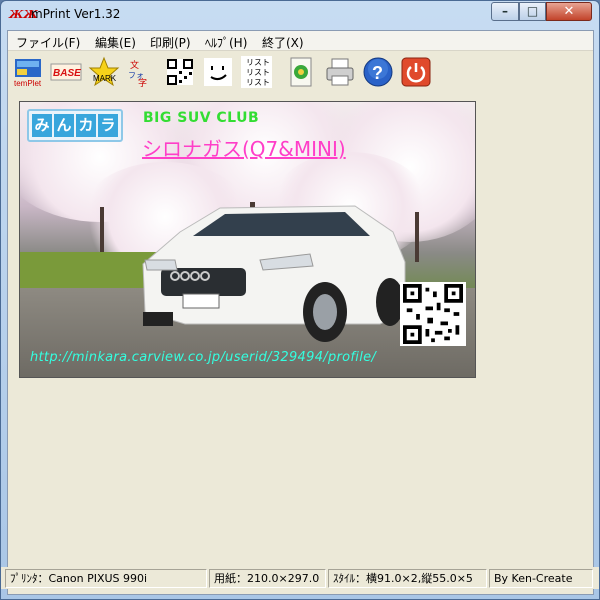 The height and width of the screenshot is (600, 600). What do you see at coordinates (226, 42) in the screenshot?
I see `menu-help: ﾍﾙﾌﾟ(H)` at bounding box center [226, 42].